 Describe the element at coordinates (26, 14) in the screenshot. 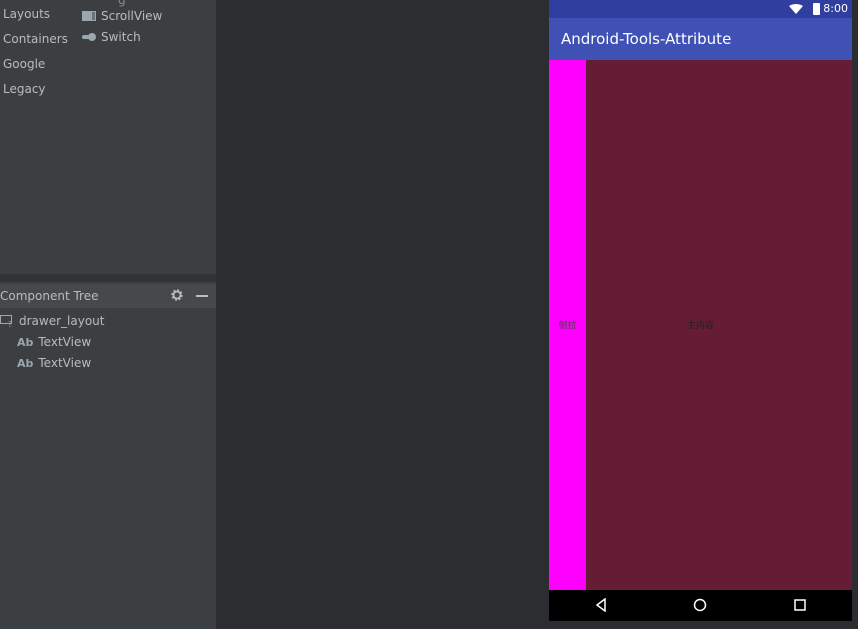

I see `palette-category-layouts: Layouts` at that location.